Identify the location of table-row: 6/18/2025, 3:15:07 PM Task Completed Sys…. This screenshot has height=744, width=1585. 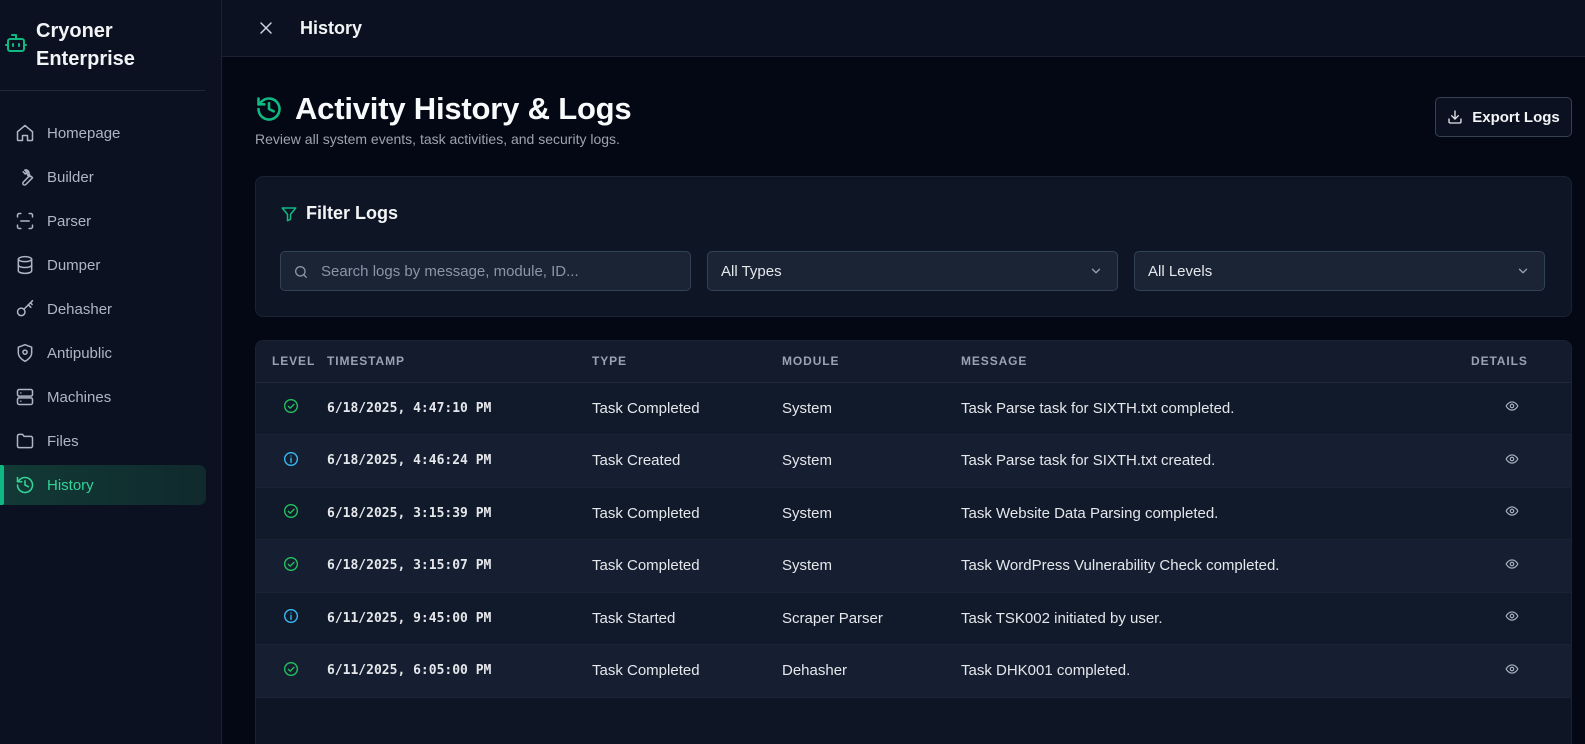
(913, 566).